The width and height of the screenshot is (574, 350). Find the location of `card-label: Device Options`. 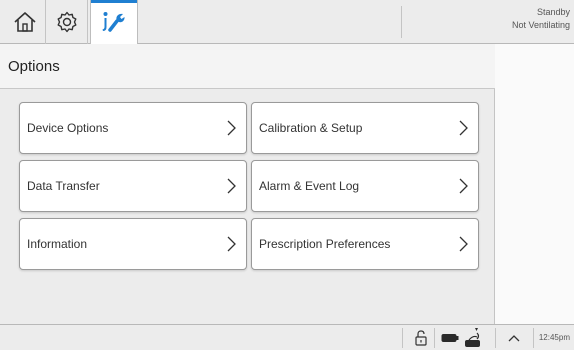

card-label: Device Options is located at coordinates (68, 128).